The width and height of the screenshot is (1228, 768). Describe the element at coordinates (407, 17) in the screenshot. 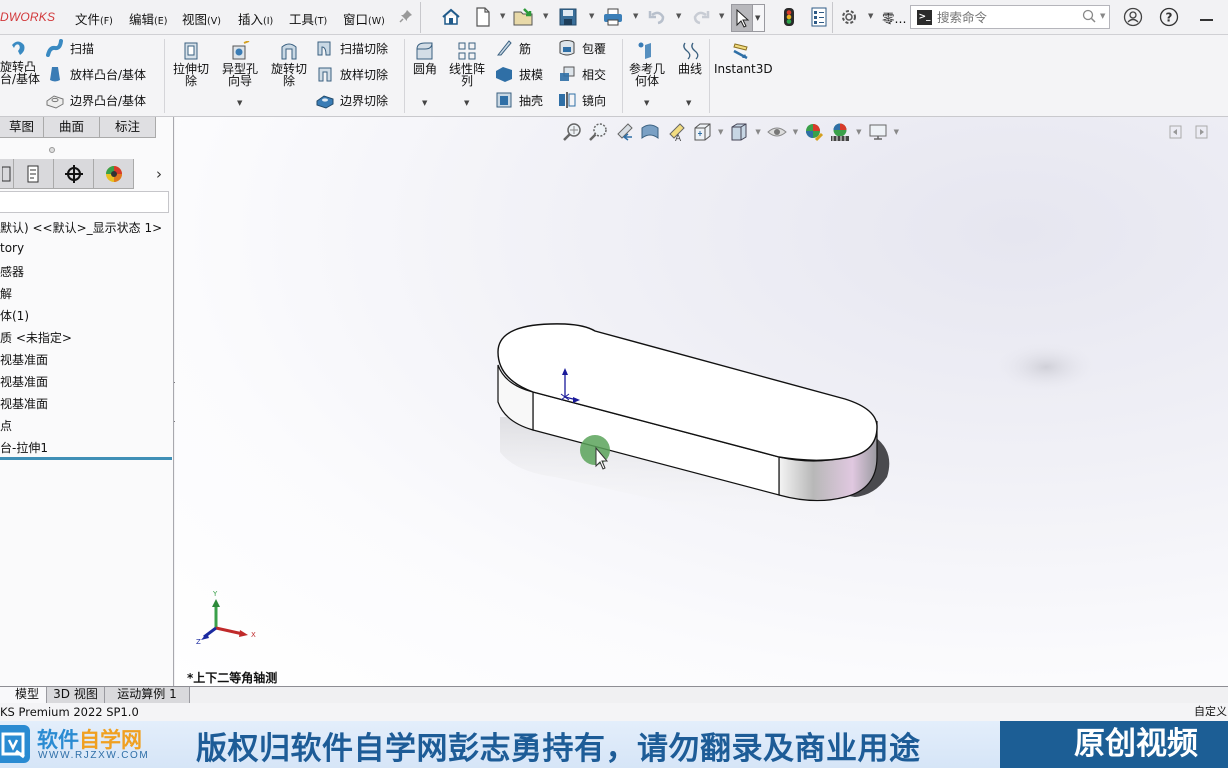

I see `pin-icon` at that location.